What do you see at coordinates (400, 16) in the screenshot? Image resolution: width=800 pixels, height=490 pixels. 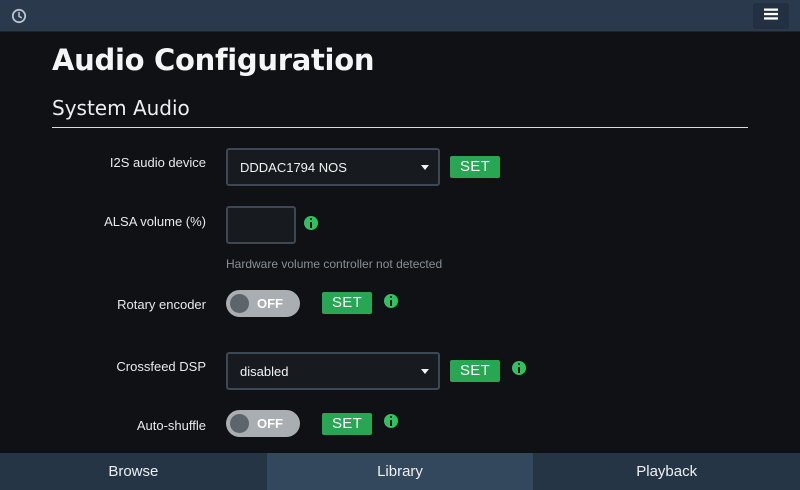 I see `top-bar` at bounding box center [400, 16].